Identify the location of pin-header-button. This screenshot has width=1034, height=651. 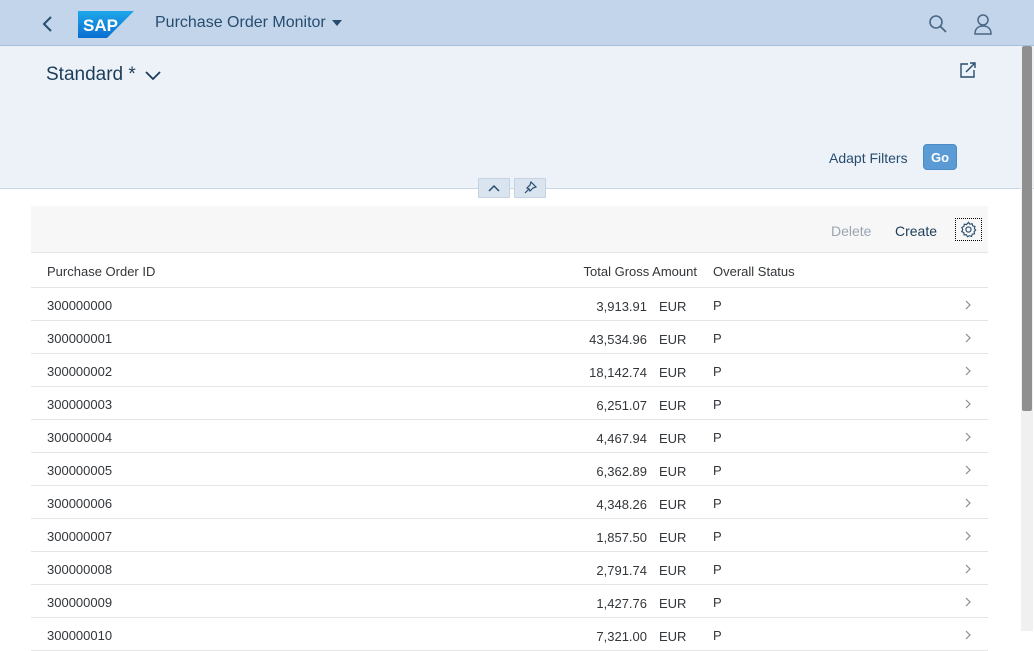
(530, 188).